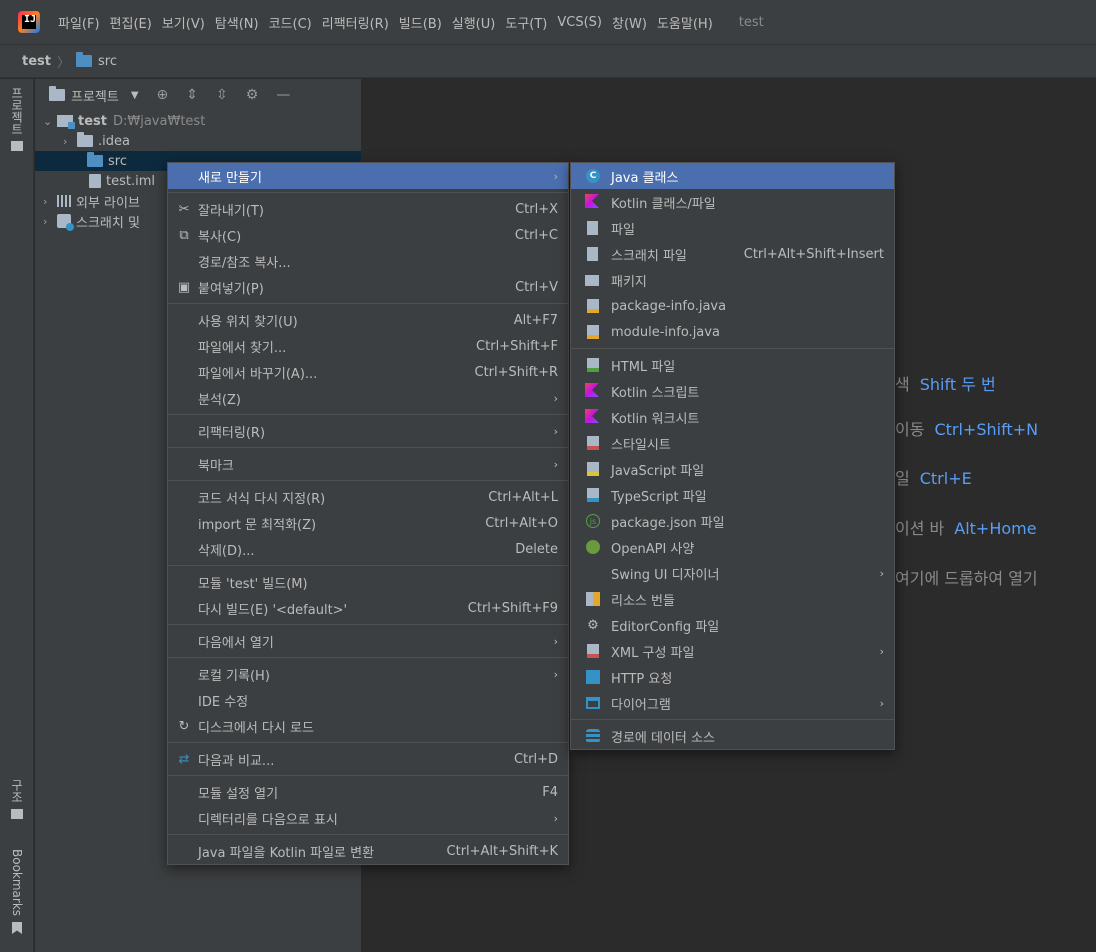  I want to click on project-tool-button: 프로젝트, so click(17, 127).